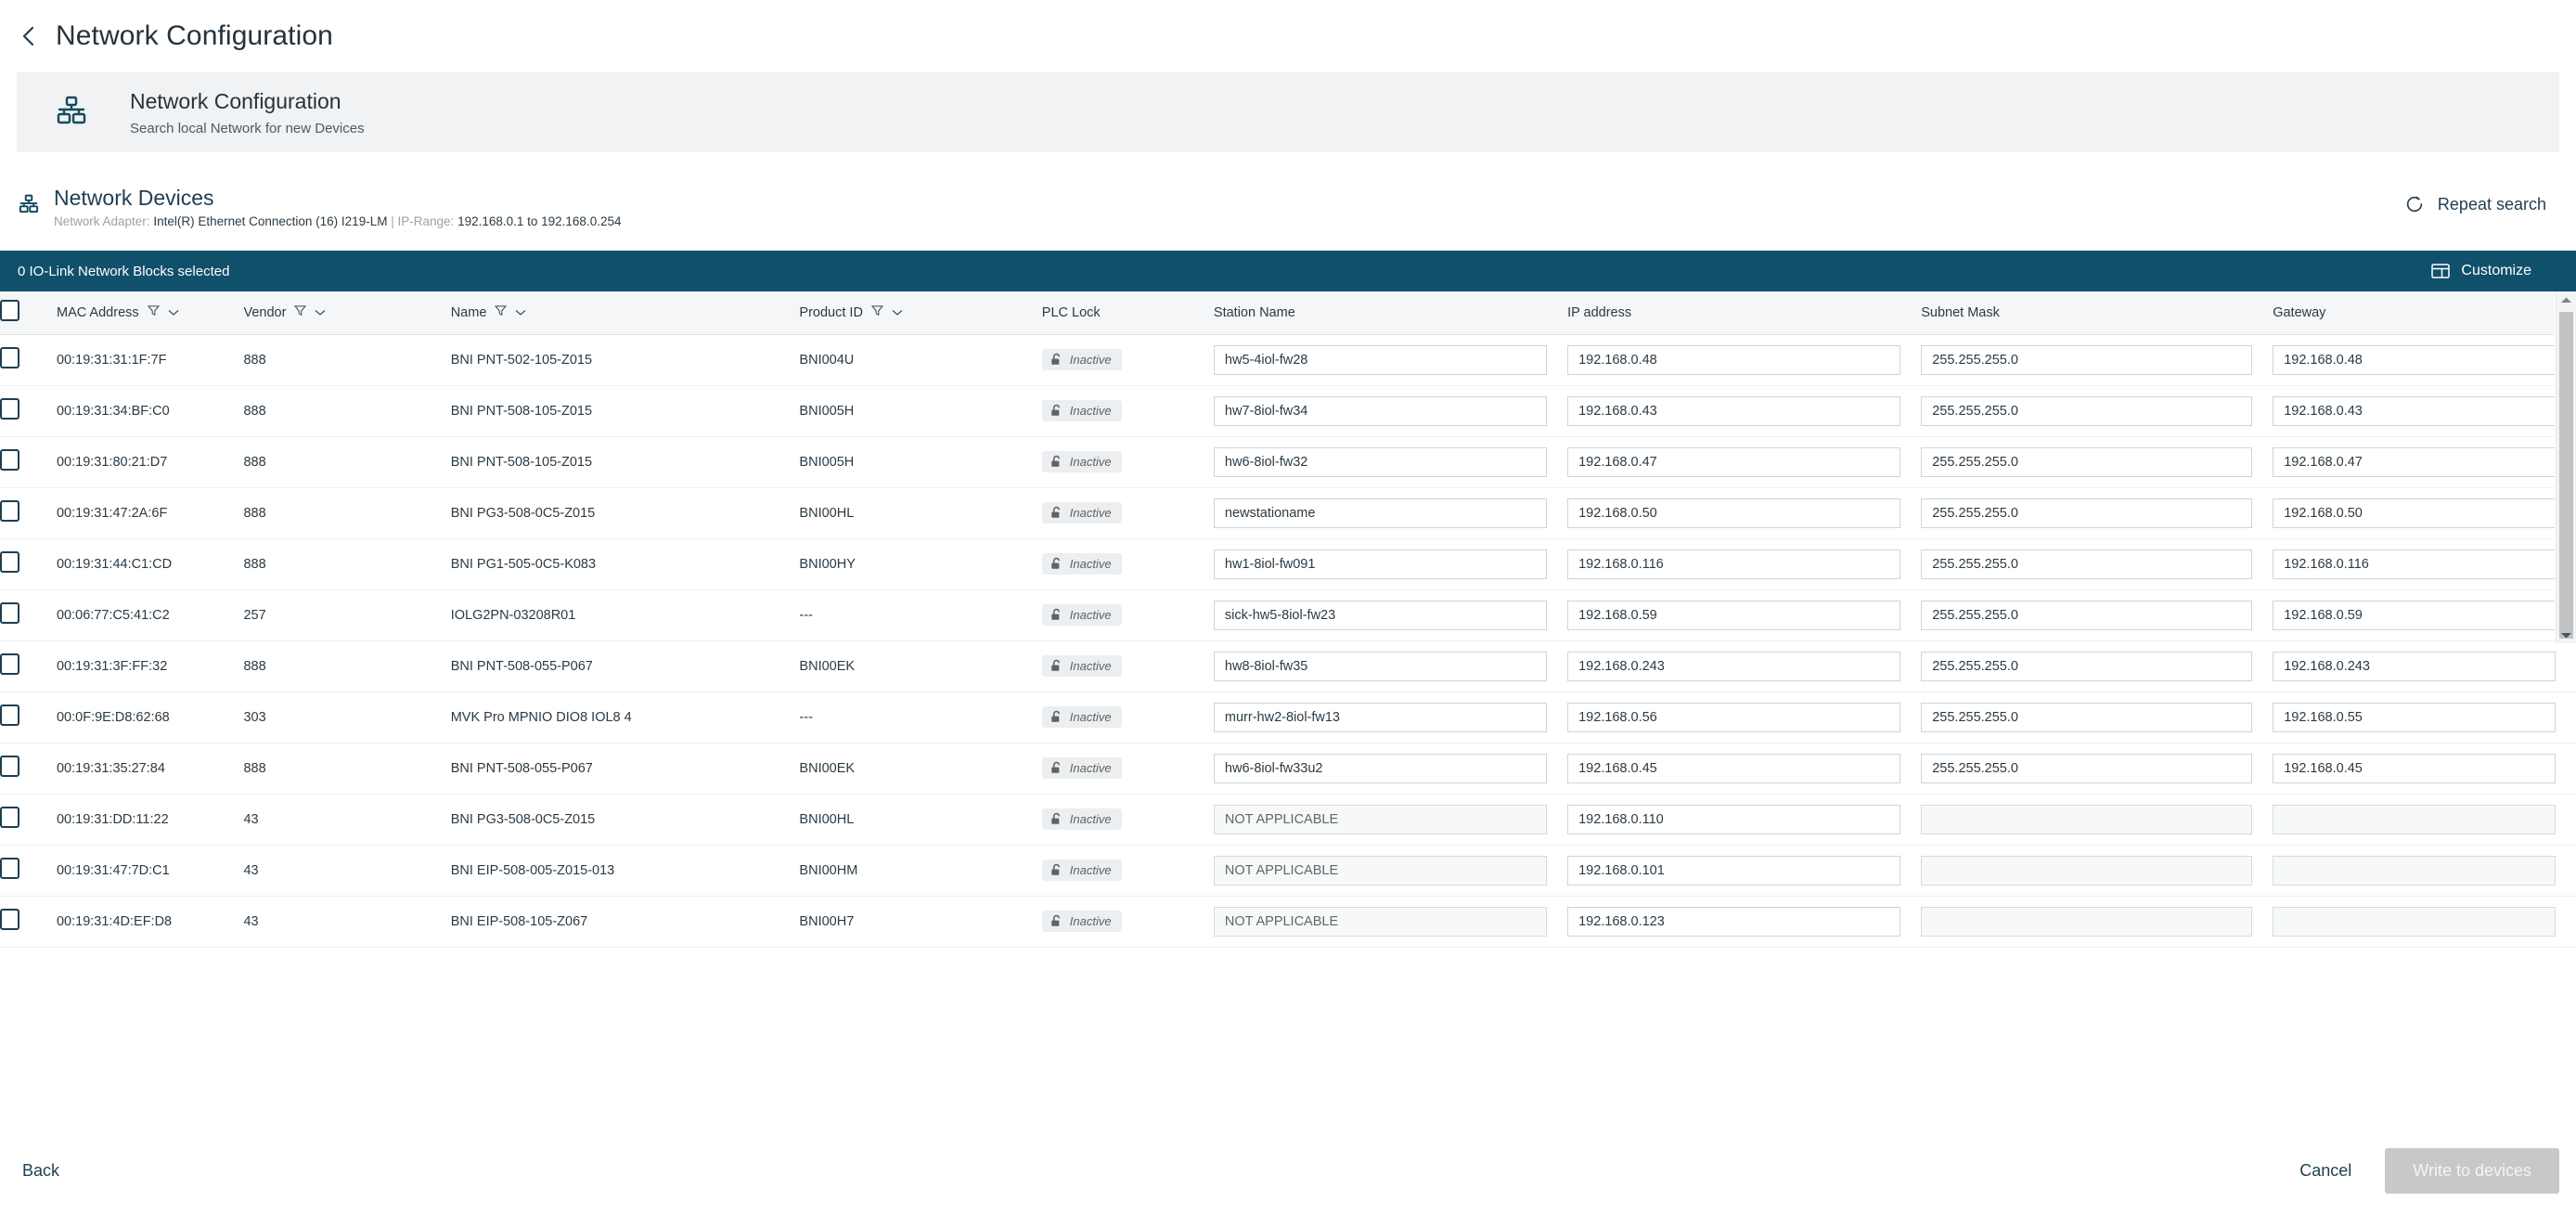  Describe the element at coordinates (2415, 513) in the screenshot. I see `gateway-input: 192.168.0.50` at that location.